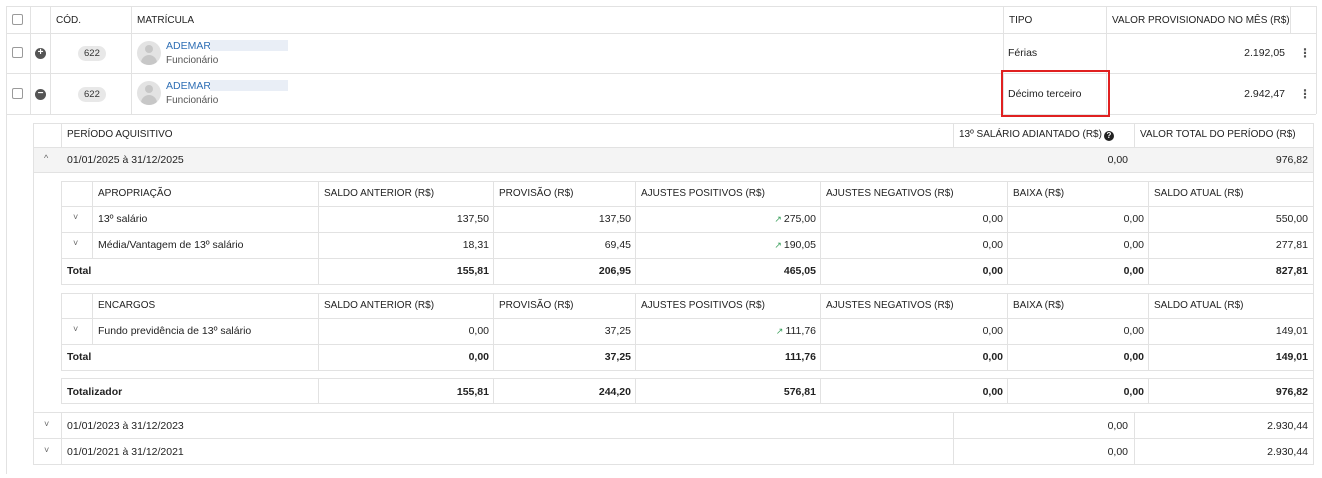  I want to click on total-ajustes-positivos: 465,05, so click(799, 271).